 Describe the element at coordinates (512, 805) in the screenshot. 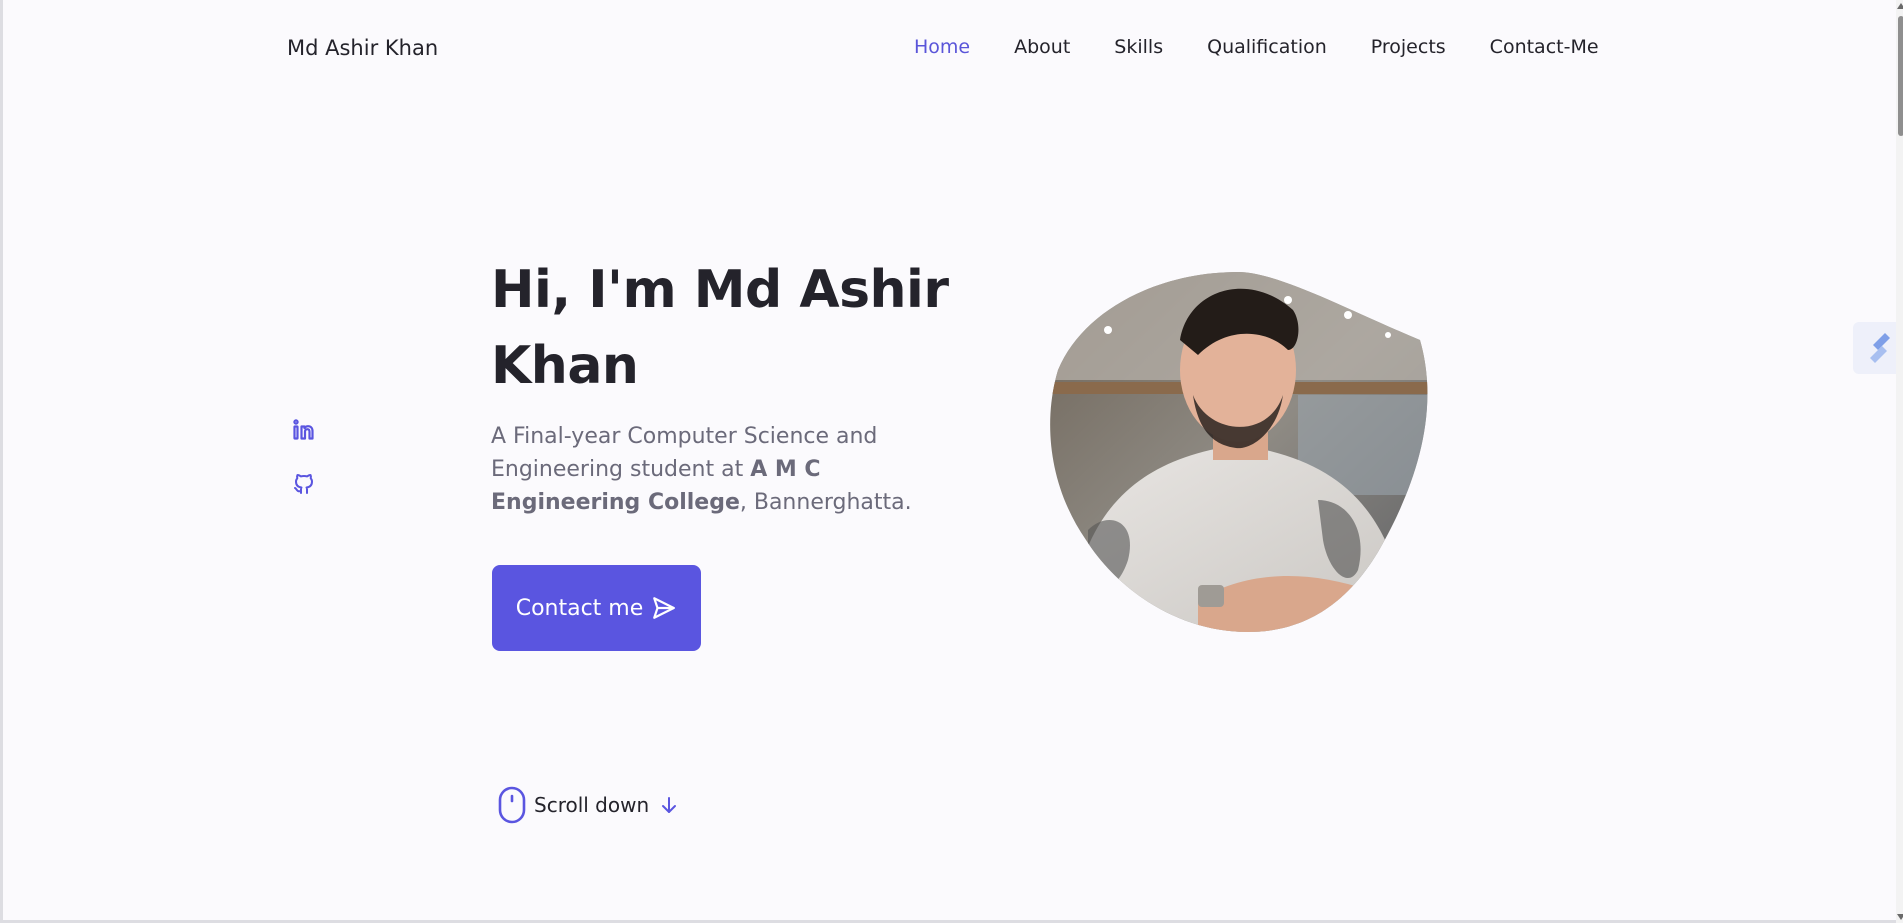

I see `mouse-icon` at that location.